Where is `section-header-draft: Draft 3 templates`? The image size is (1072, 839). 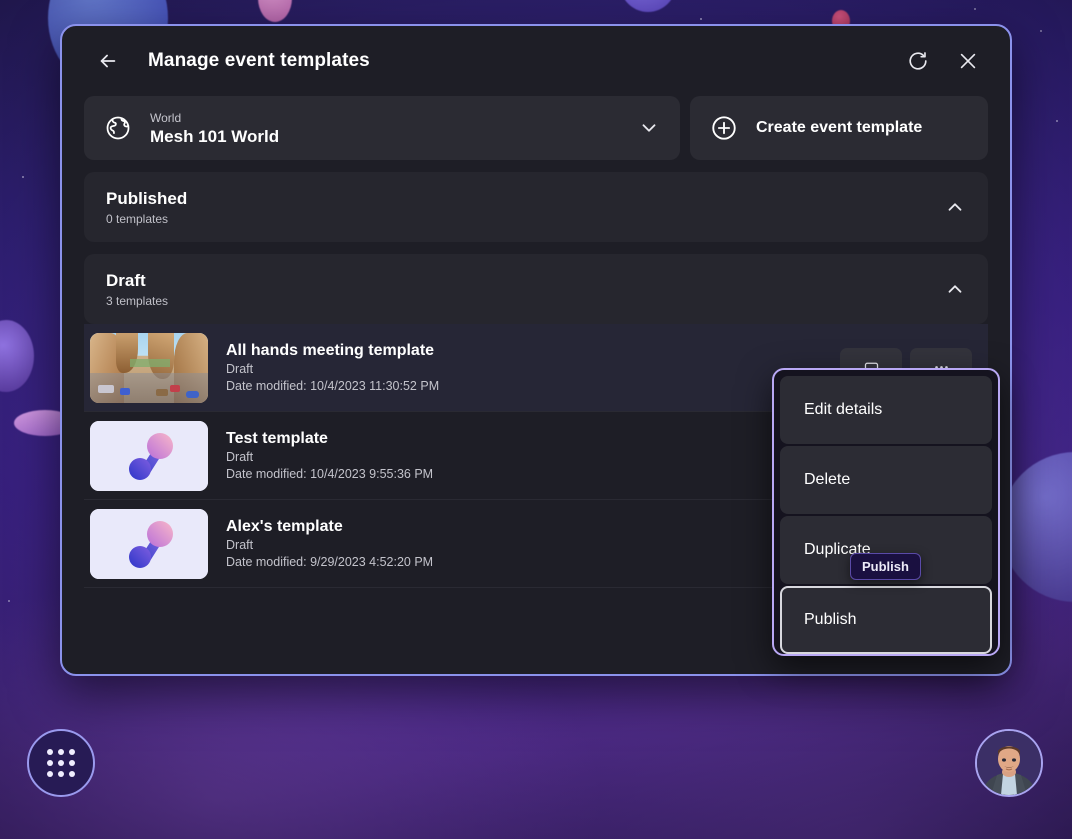
section-header-draft: Draft 3 templates is located at coordinates (536, 289).